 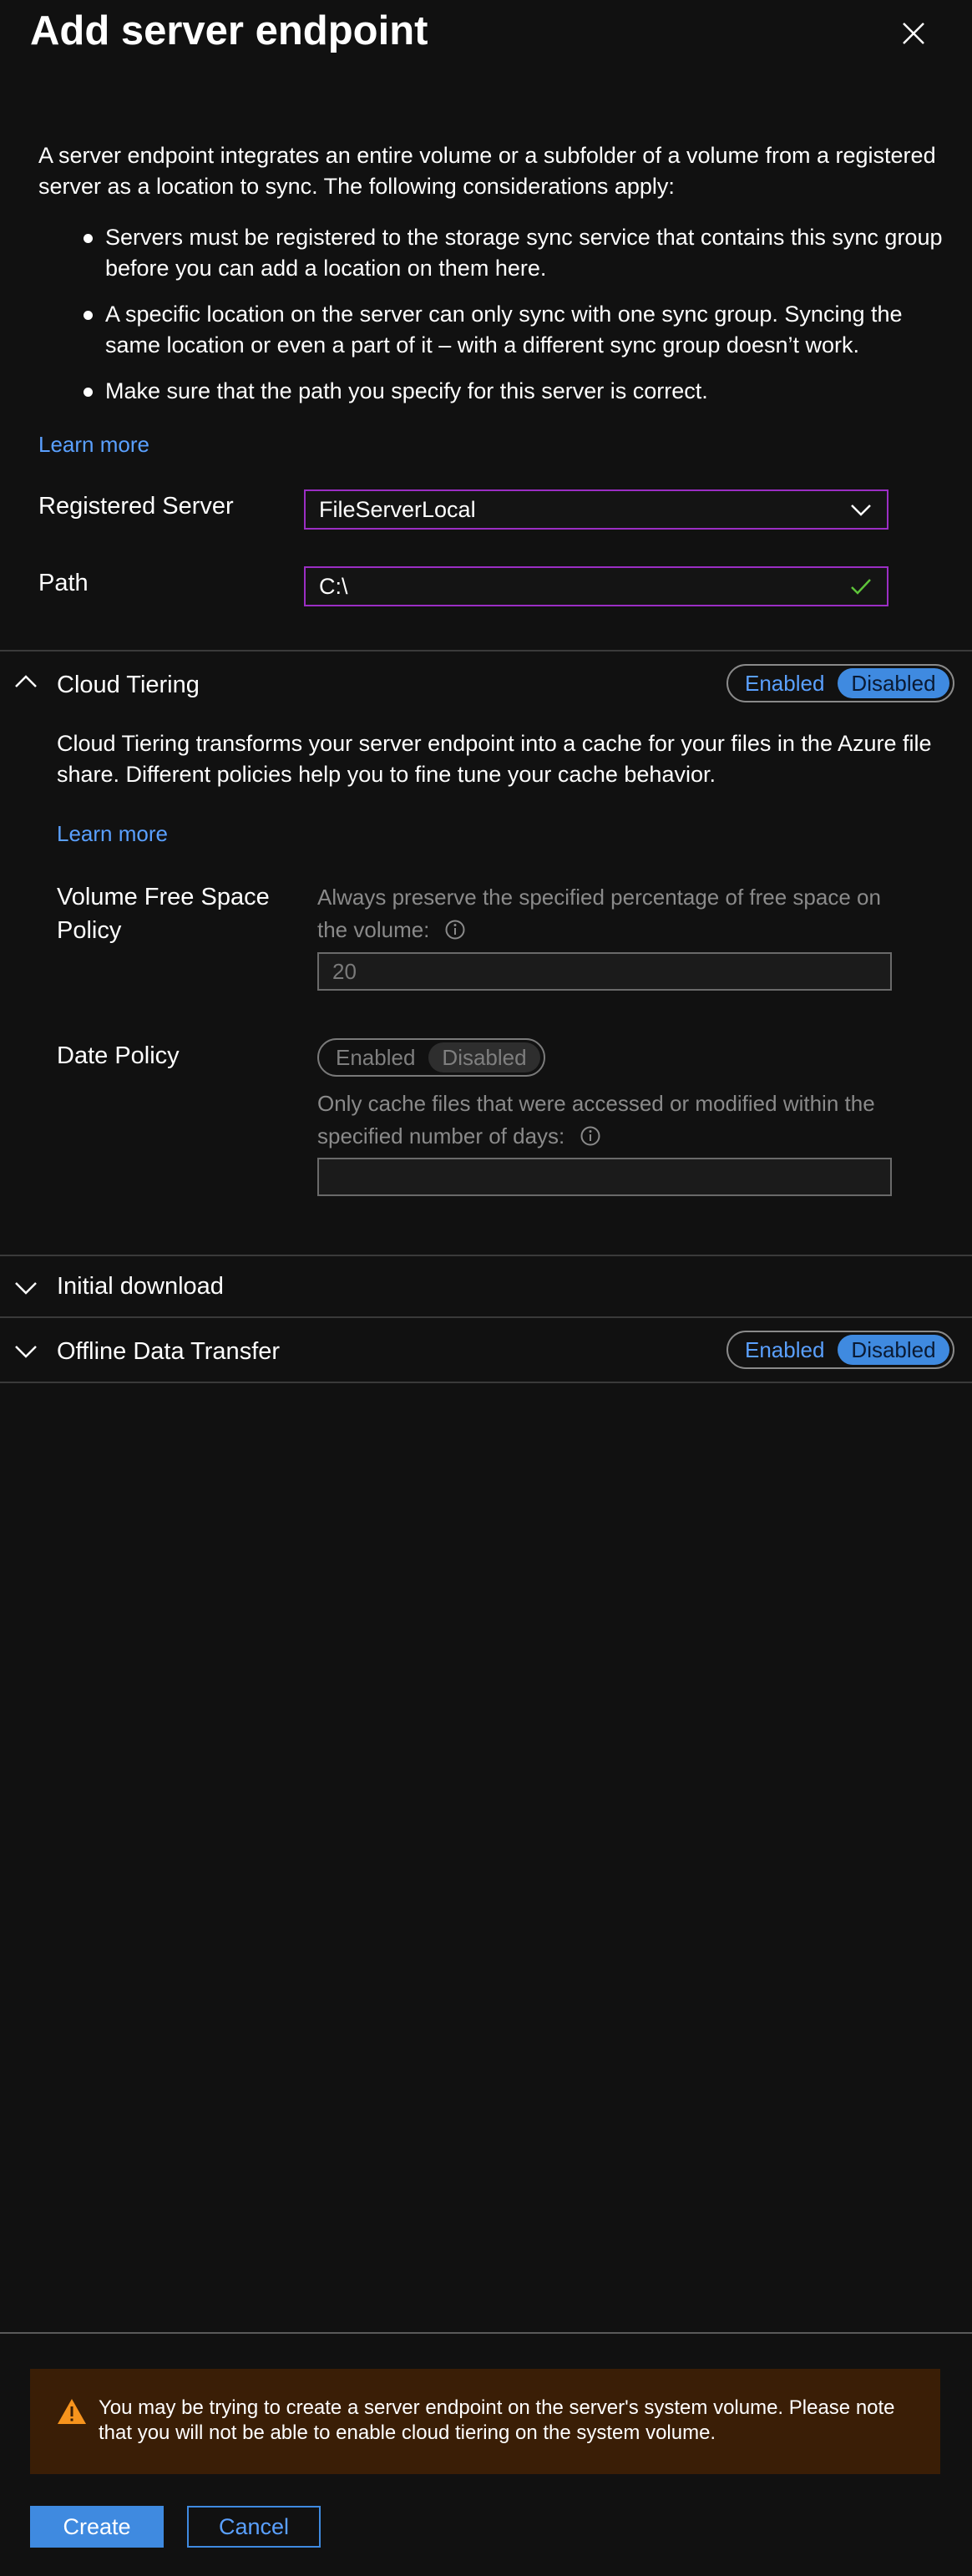 I want to click on chevron-up-icon, so click(x=26, y=681).